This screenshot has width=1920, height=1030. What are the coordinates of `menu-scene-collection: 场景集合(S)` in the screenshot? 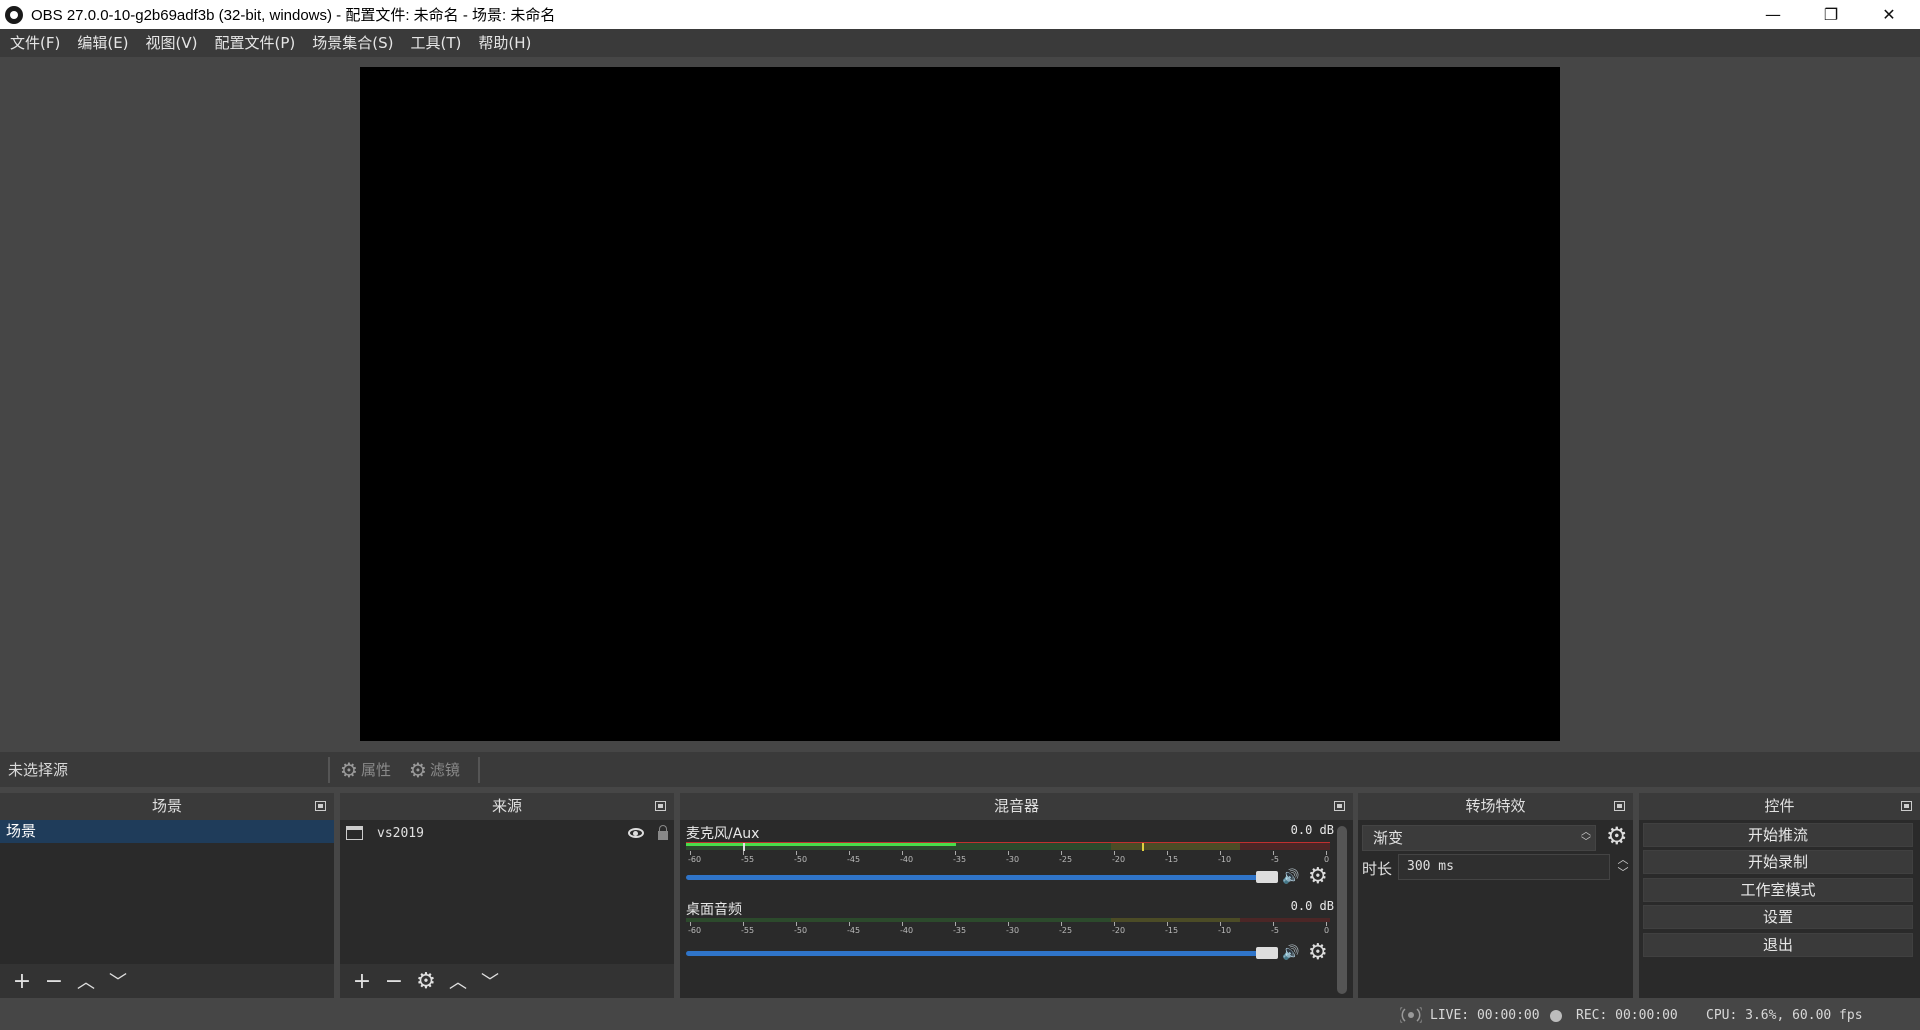 It's located at (353, 43).